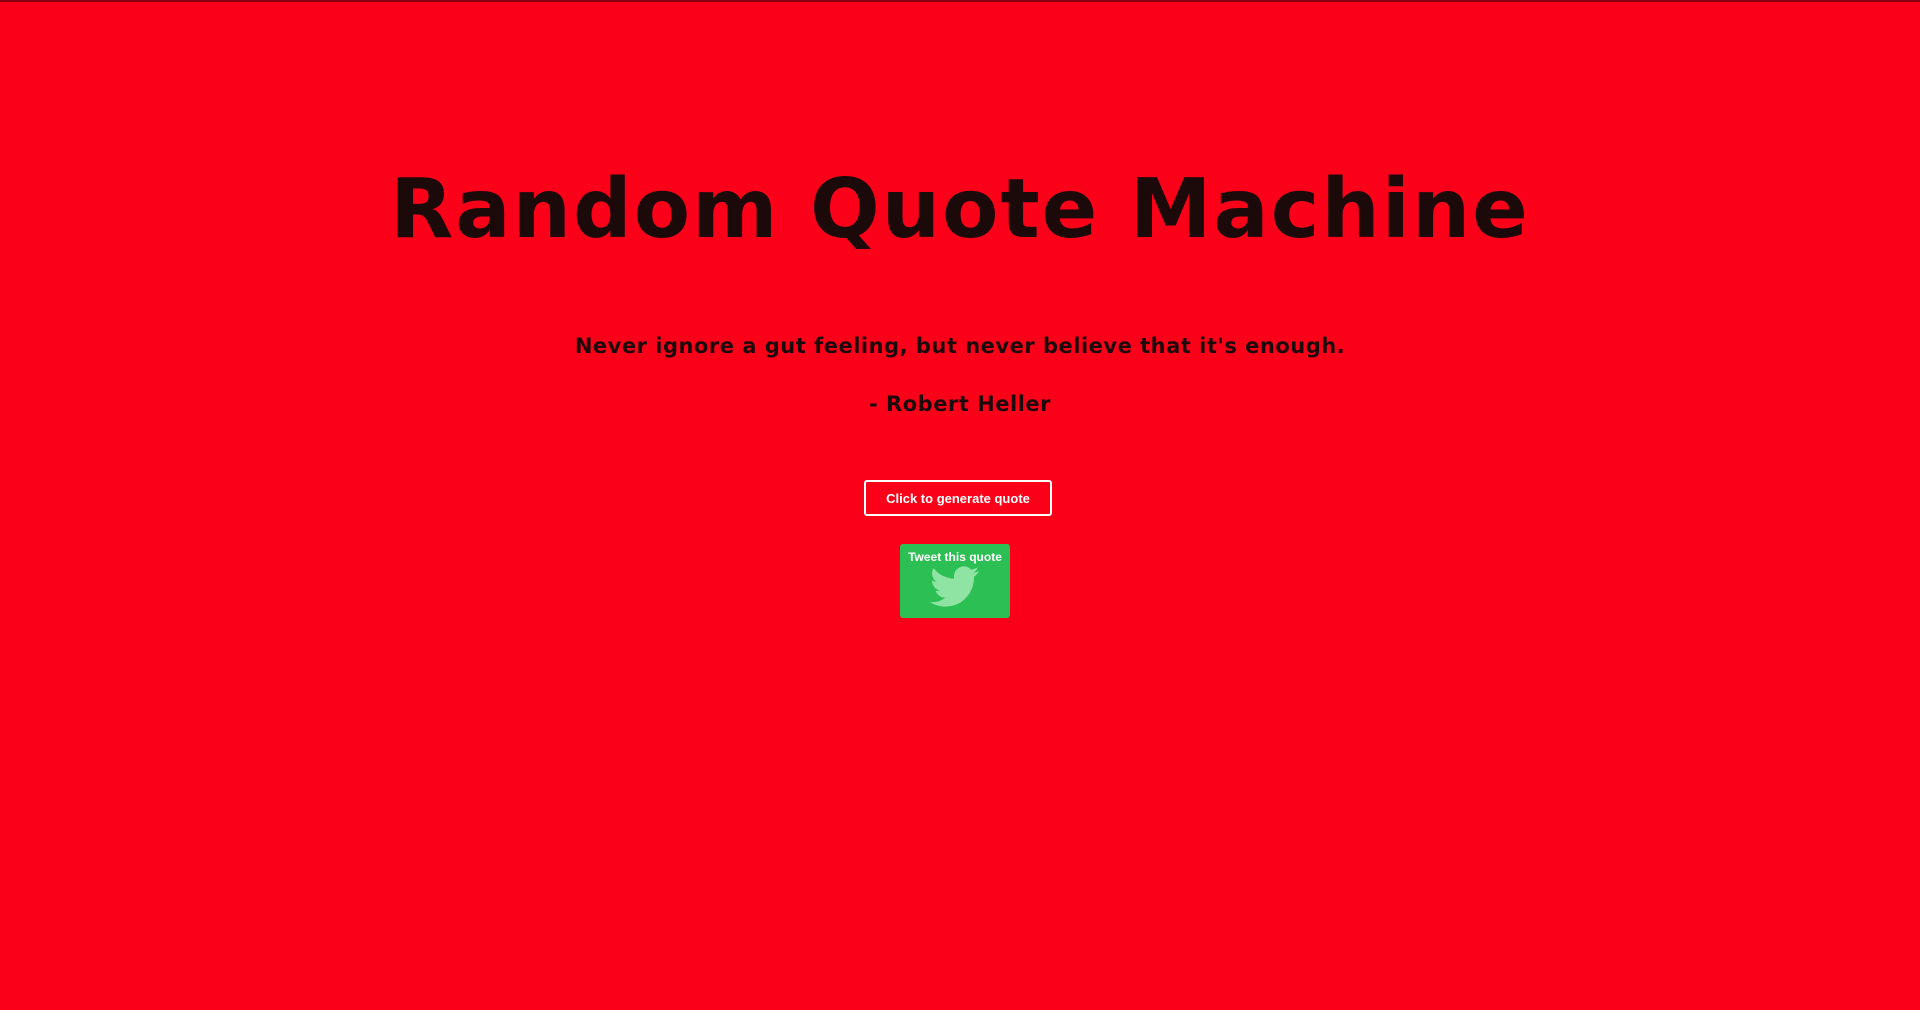 Image resolution: width=1920 pixels, height=1010 pixels. Describe the element at coordinates (955, 557) in the screenshot. I see `tweet-button-label: Tweet this quote` at that location.